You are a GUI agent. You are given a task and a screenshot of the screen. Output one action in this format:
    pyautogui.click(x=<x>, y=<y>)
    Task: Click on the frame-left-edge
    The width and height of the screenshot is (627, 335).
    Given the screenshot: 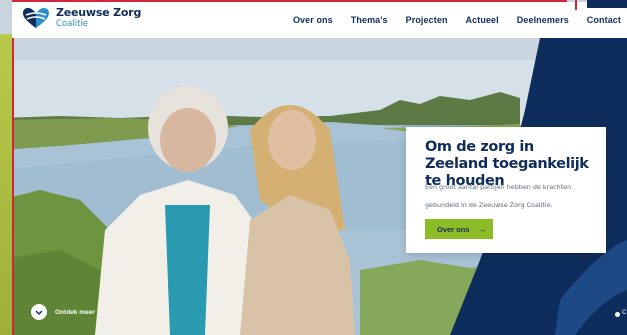 What is the action you would take?
    pyautogui.click(x=6, y=184)
    